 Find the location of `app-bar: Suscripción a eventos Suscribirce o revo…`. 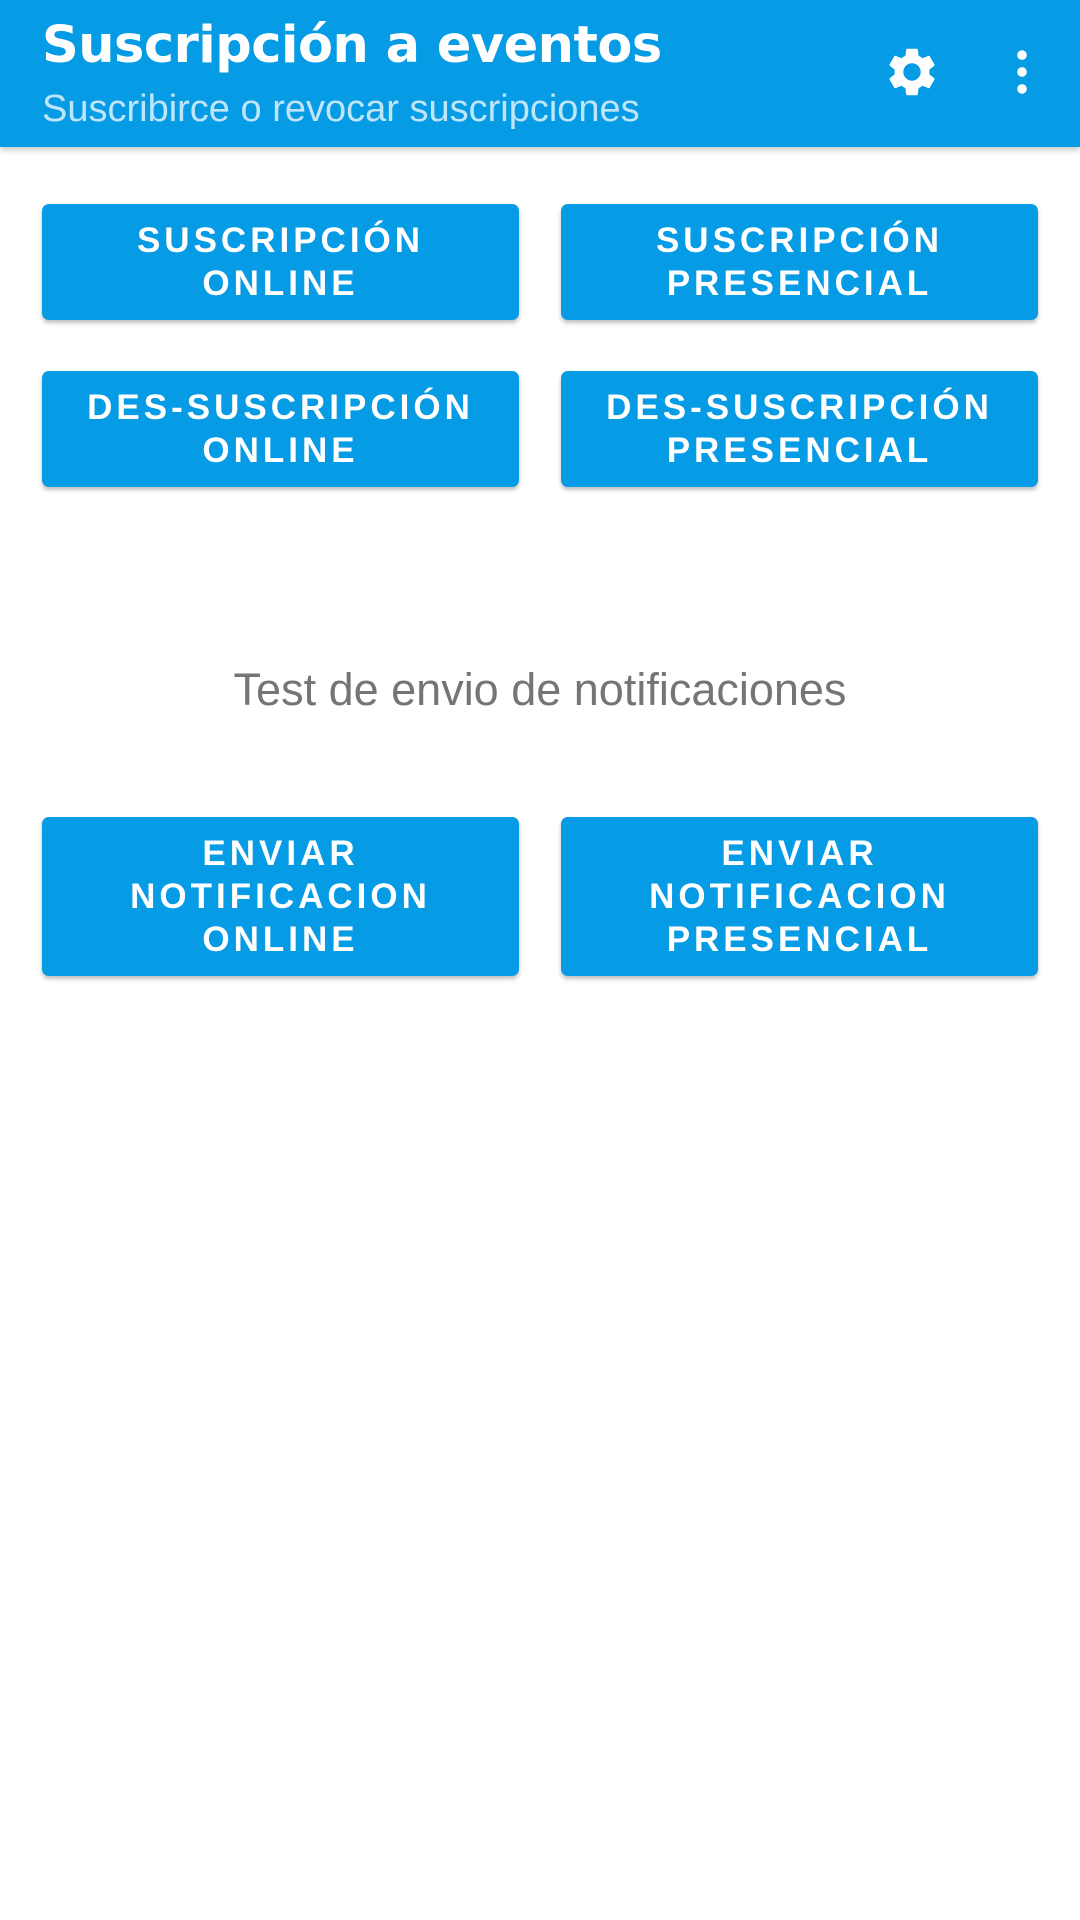

app-bar: Suscripción a eventos Suscribirce o revo… is located at coordinates (540, 73).